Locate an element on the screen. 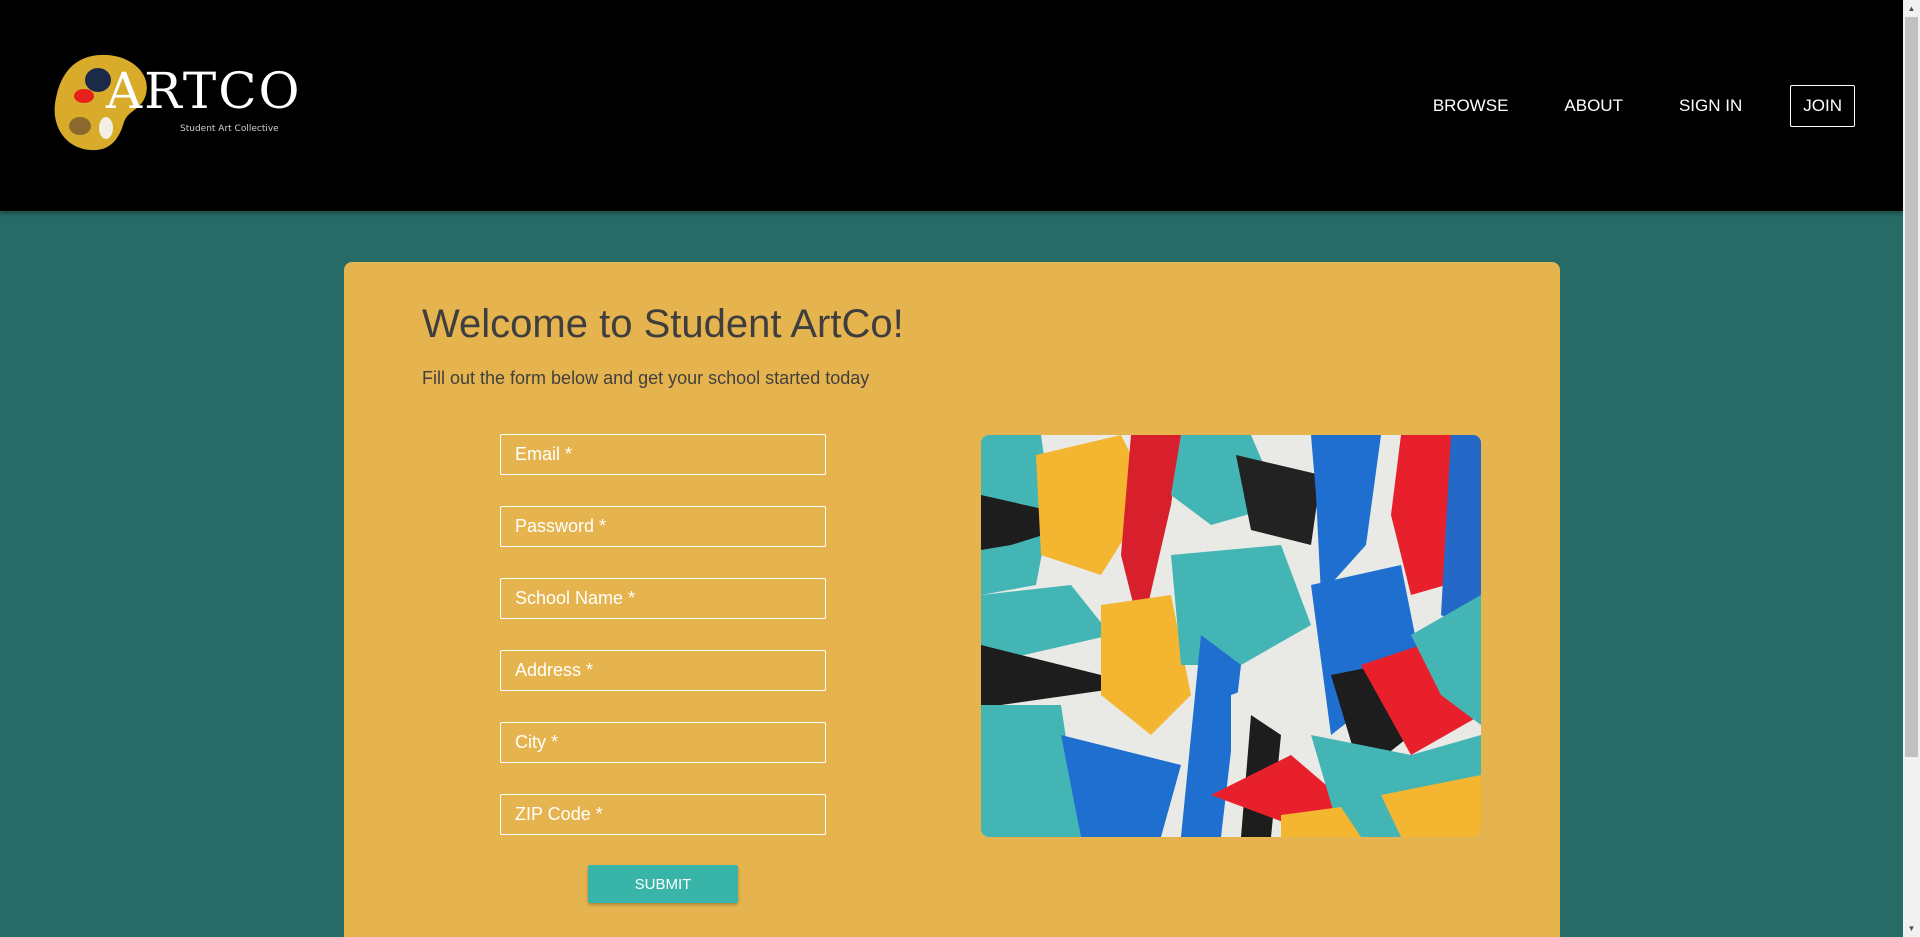  city-field is located at coordinates (663, 742).